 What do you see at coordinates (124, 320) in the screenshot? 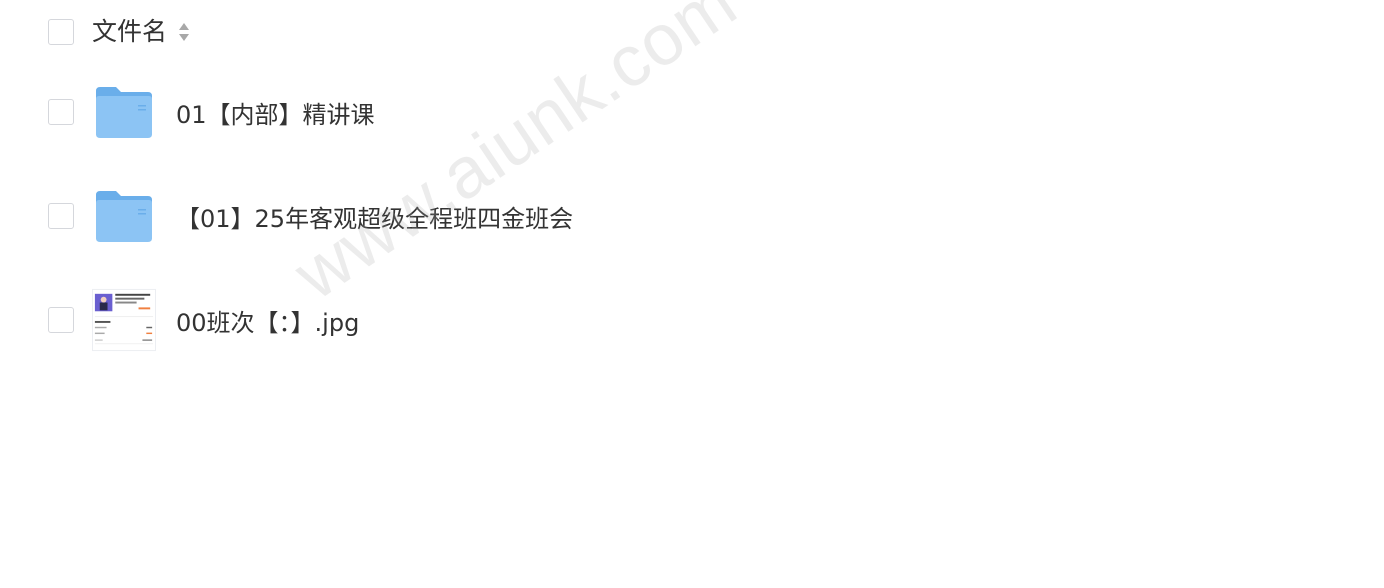
I see `image-thumbnail` at bounding box center [124, 320].